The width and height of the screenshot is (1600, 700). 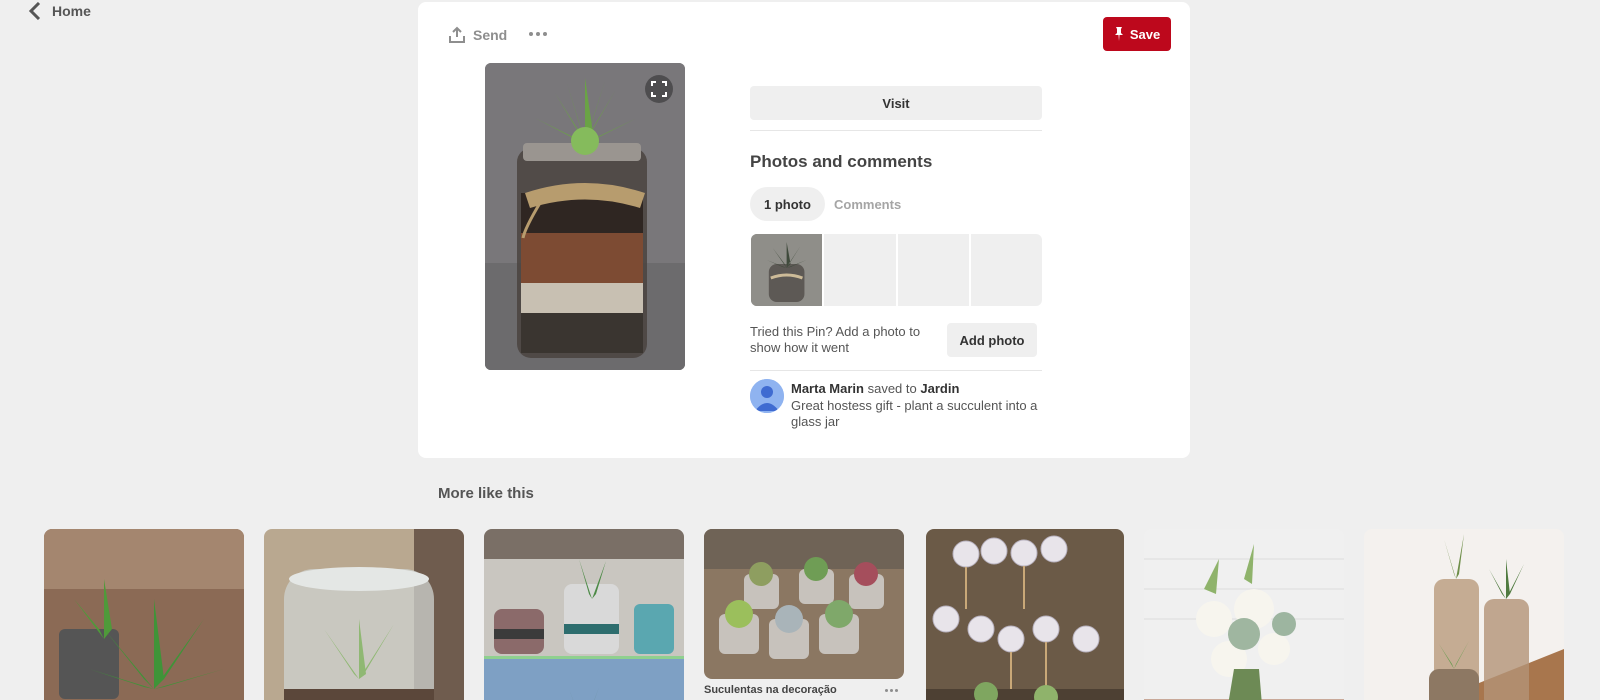 I want to click on tried-photos-grid, so click(x=896, y=270).